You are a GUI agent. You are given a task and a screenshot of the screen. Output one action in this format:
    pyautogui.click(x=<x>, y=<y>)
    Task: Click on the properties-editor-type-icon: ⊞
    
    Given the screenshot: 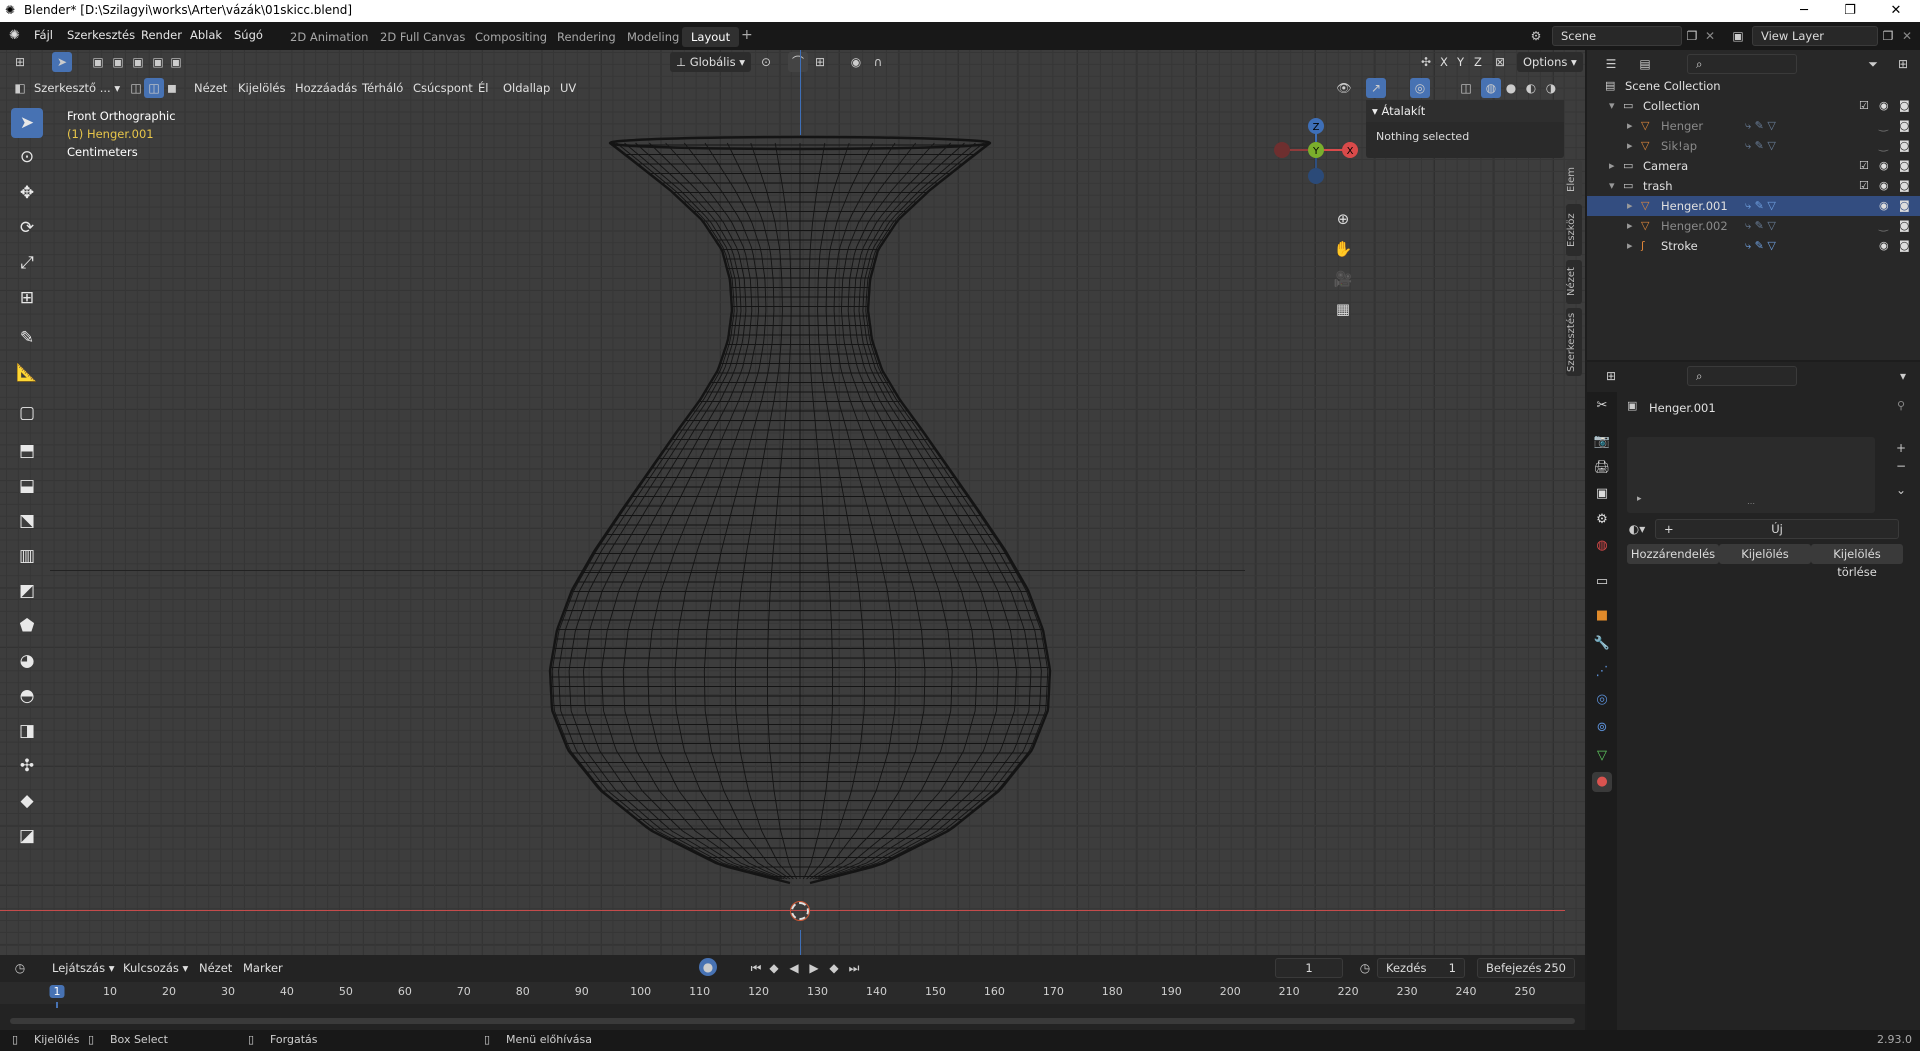 What is the action you would take?
    pyautogui.click(x=1611, y=376)
    